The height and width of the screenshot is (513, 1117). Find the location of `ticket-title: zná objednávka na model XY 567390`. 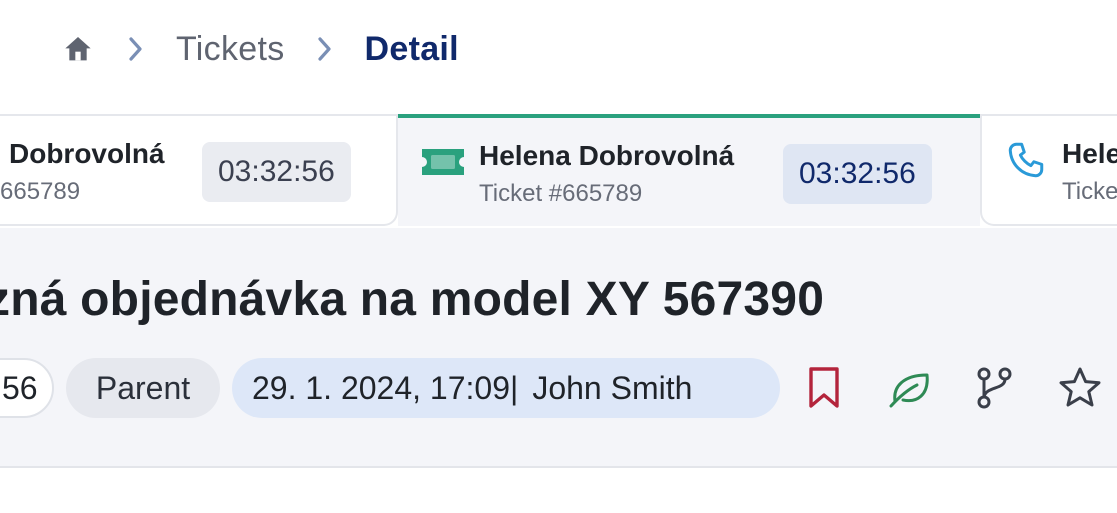

ticket-title: zná objednávka na model XY 567390 is located at coordinates (412, 299).